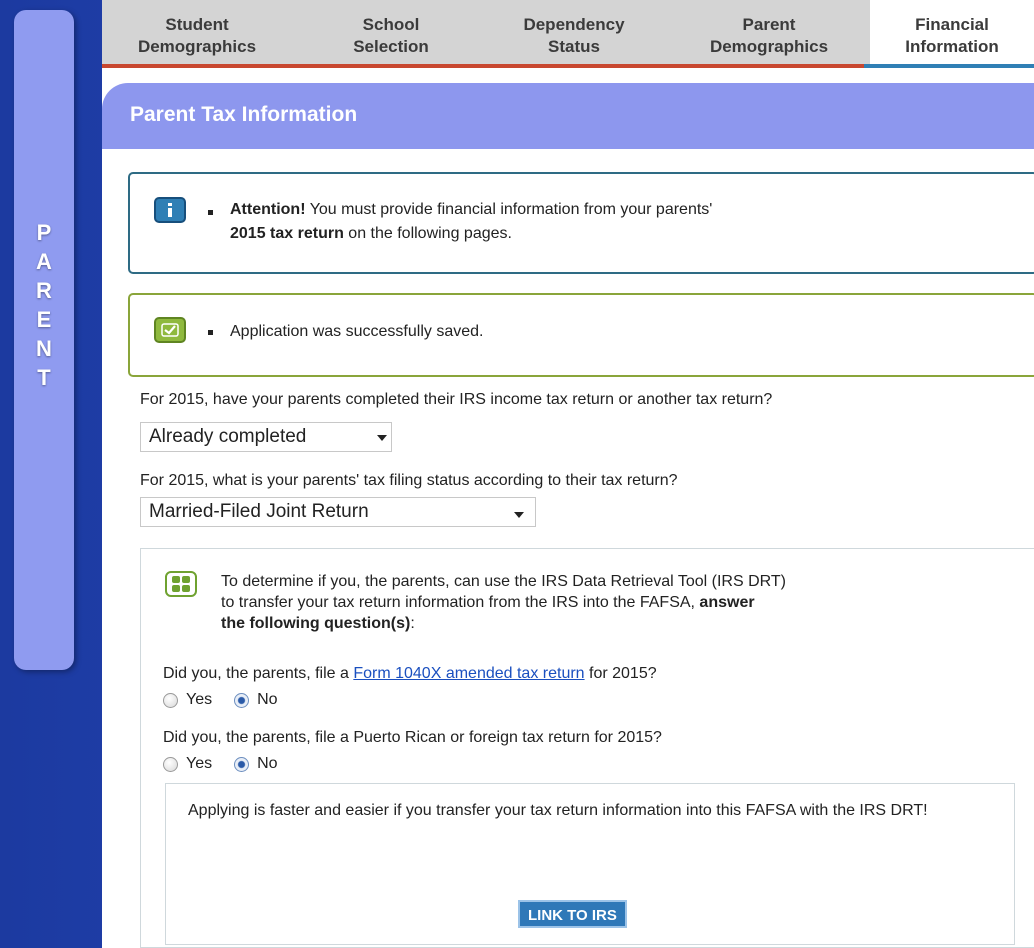 Image resolution: width=1034 pixels, height=948 pixels. What do you see at coordinates (316, 623) in the screenshot?
I see `drt-line3-strong: the following question(s)` at bounding box center [316, 623].